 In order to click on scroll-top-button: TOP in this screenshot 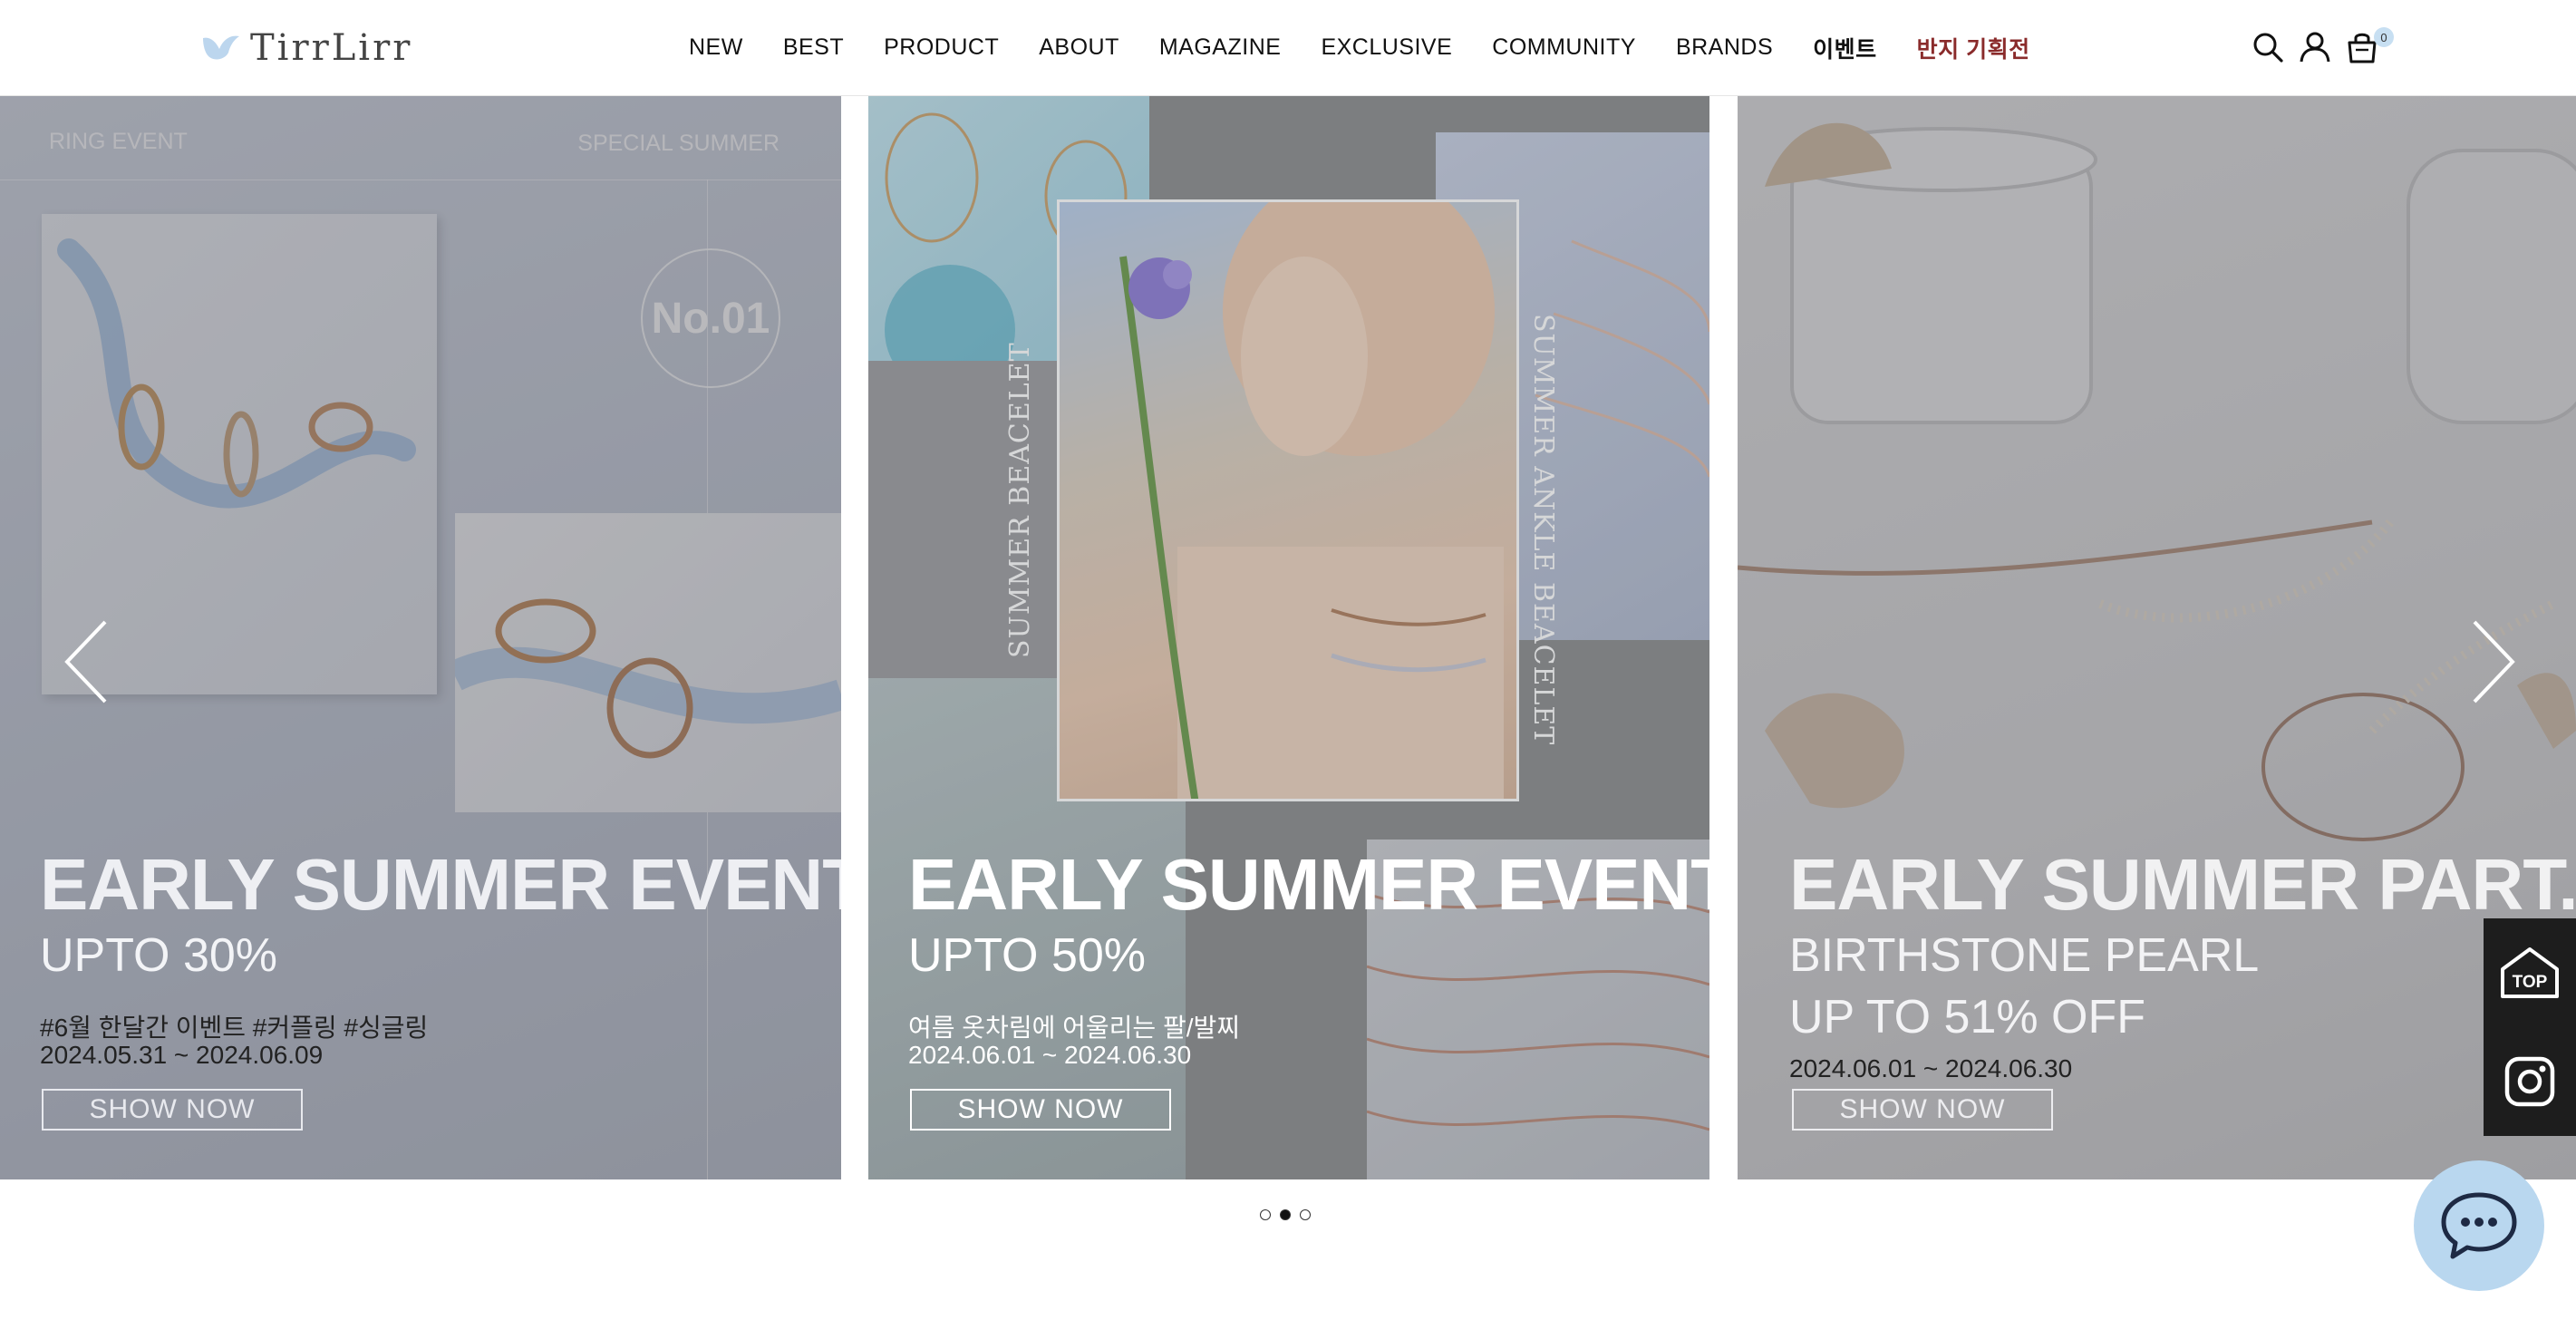, I will do `click(2530, 972)`.